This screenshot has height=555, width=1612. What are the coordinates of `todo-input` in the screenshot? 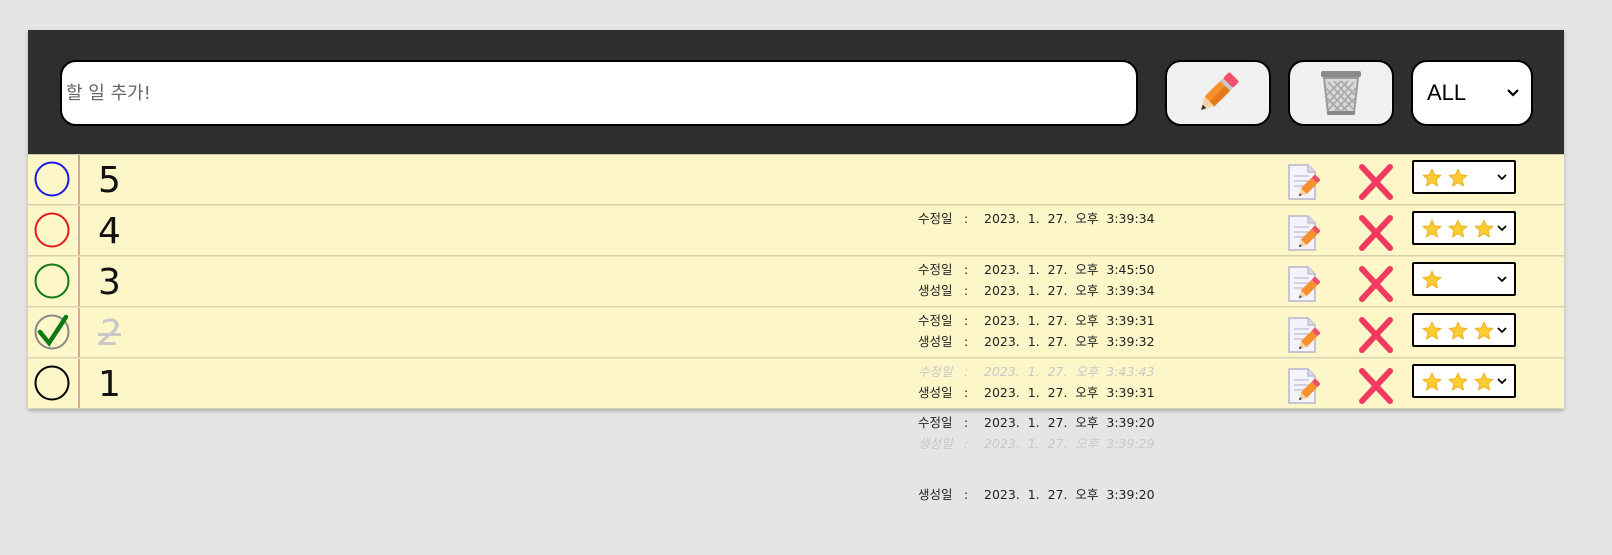 It's located at (599, 93).